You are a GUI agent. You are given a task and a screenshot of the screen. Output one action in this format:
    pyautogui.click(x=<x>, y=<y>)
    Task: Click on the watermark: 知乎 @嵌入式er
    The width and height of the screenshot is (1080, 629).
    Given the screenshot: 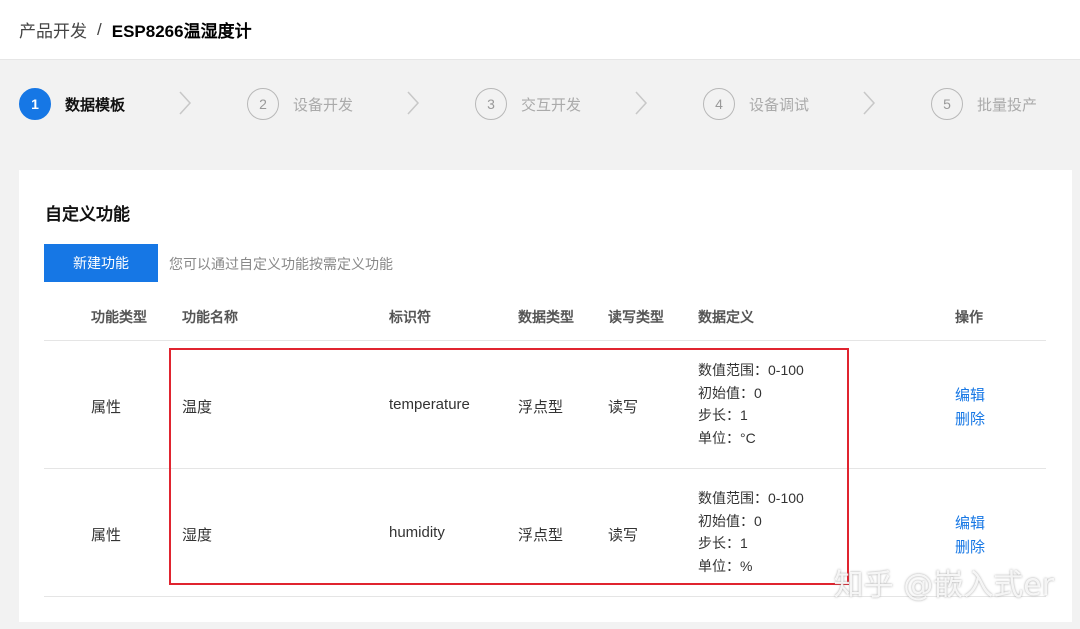 What is the action you would take?
    pyautogui.click(x=943, y=585)
    